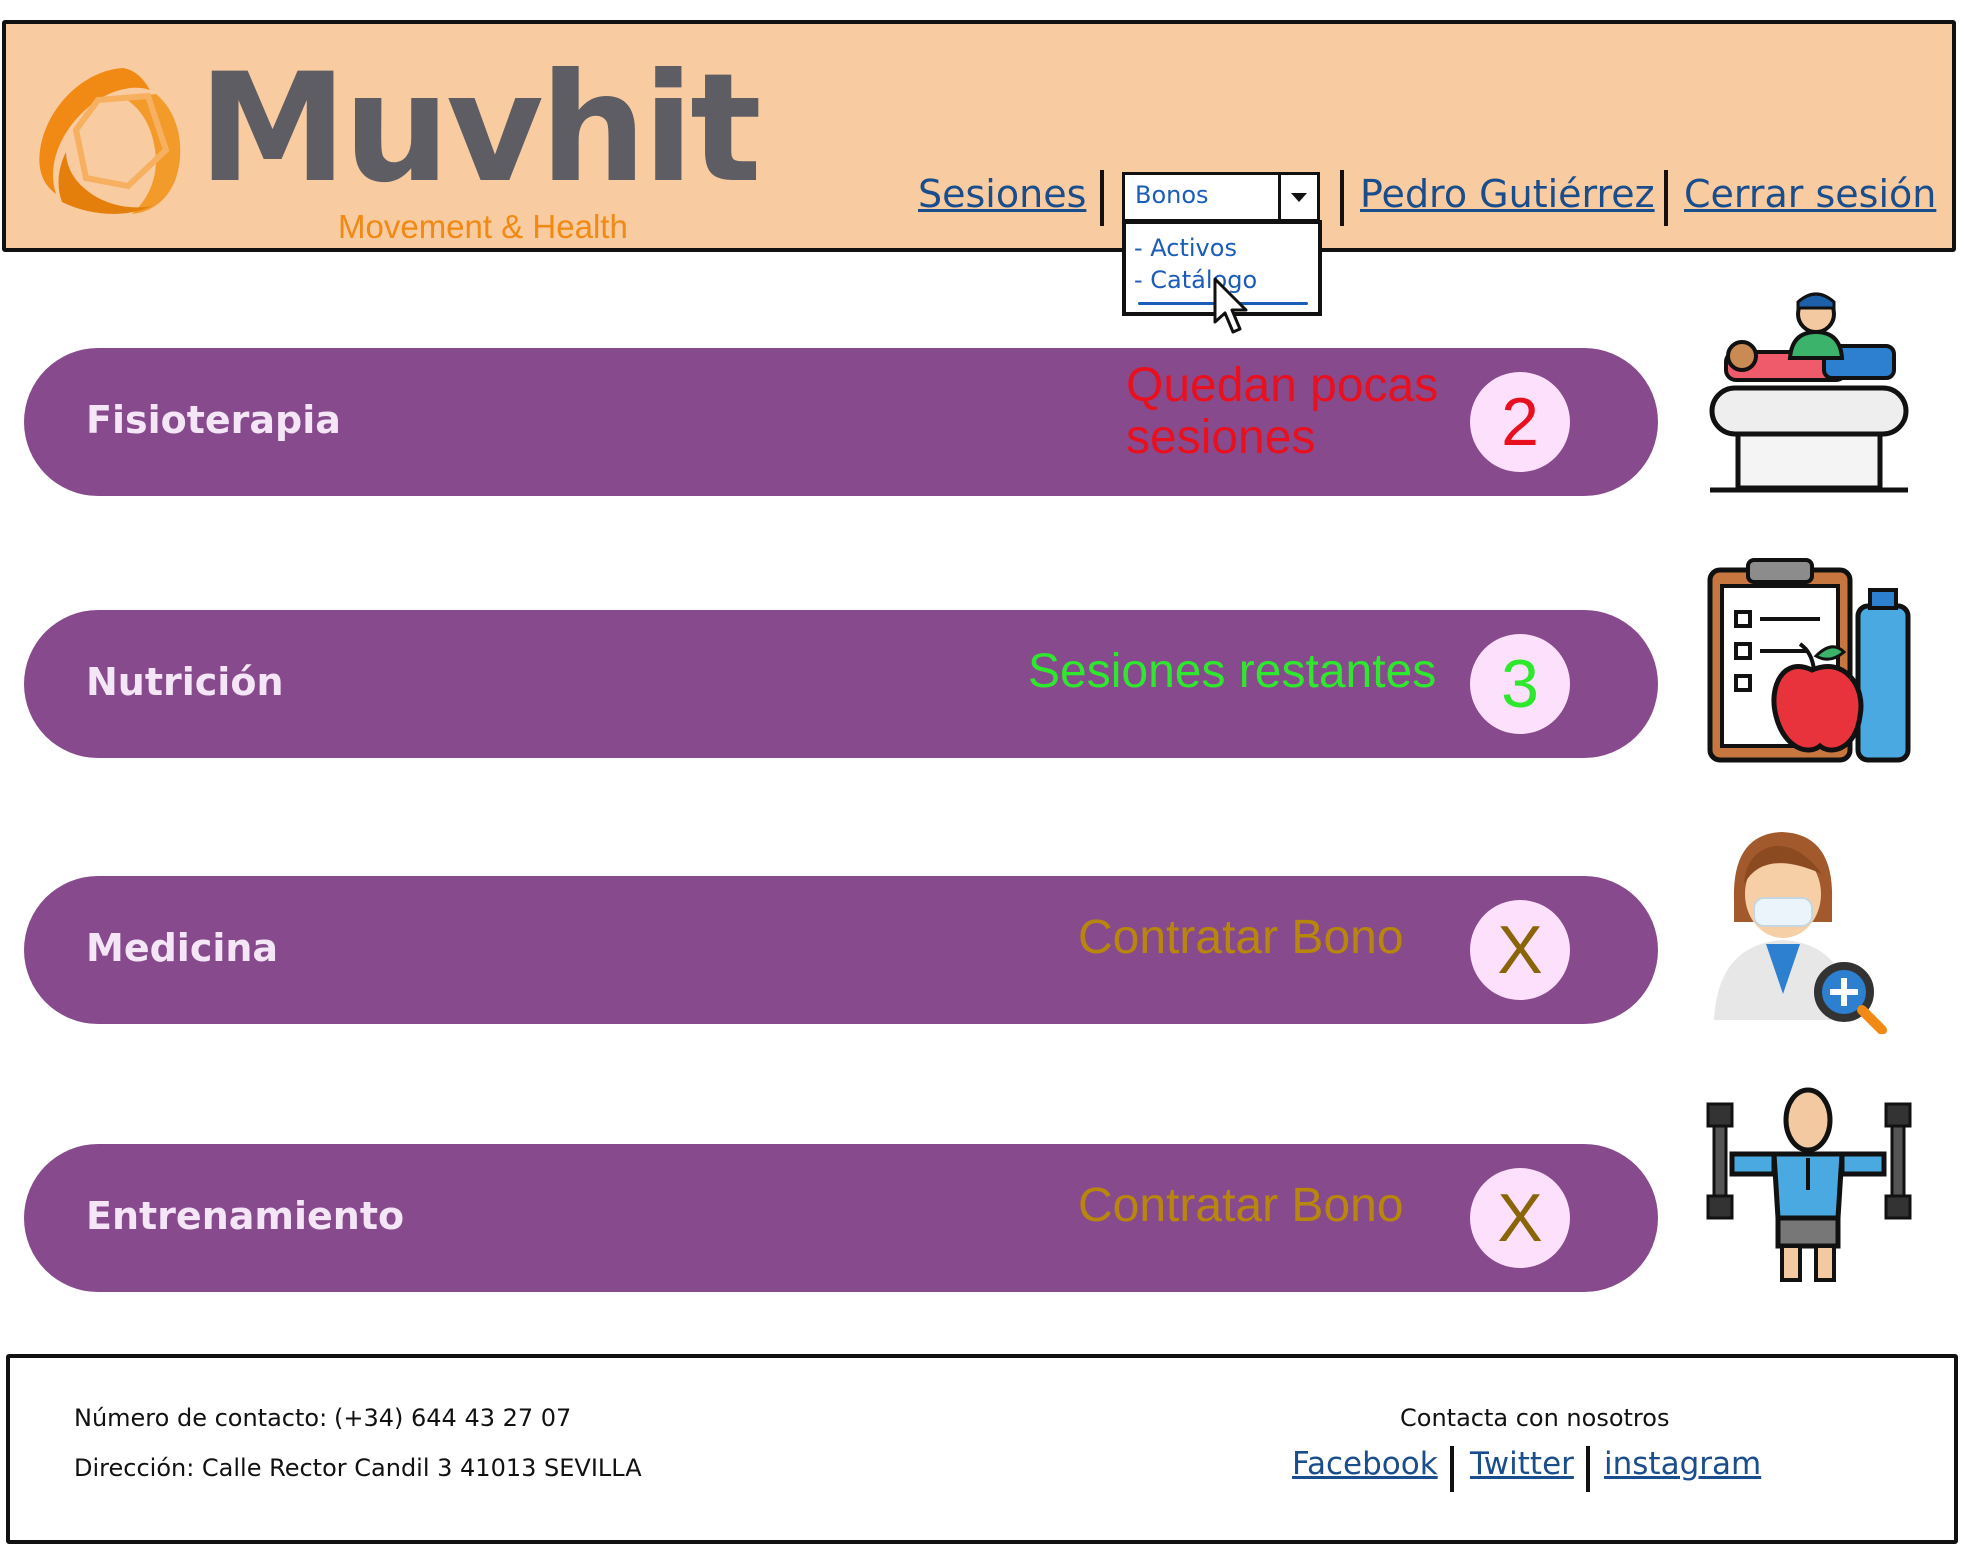  What do you see at coordinates (1809, 660) in the screenshot?
I see `nutrition-clipboard-icon` at bounding box center [1809, 660].